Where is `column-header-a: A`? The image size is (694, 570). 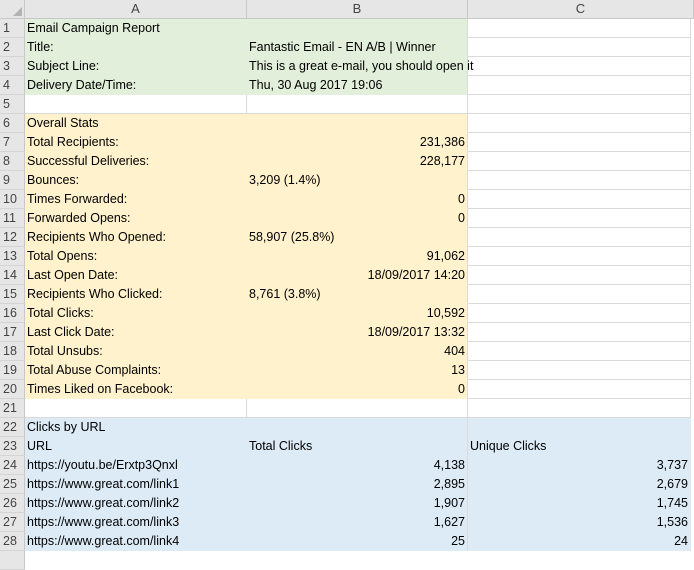
column-header-a: A is located at coordinates (136, 9).